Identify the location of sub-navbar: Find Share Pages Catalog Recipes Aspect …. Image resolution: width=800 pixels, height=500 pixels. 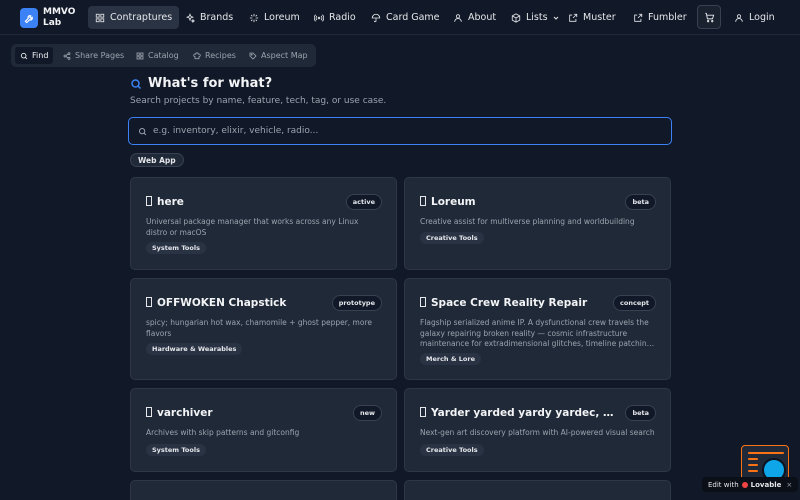
(163, 55).